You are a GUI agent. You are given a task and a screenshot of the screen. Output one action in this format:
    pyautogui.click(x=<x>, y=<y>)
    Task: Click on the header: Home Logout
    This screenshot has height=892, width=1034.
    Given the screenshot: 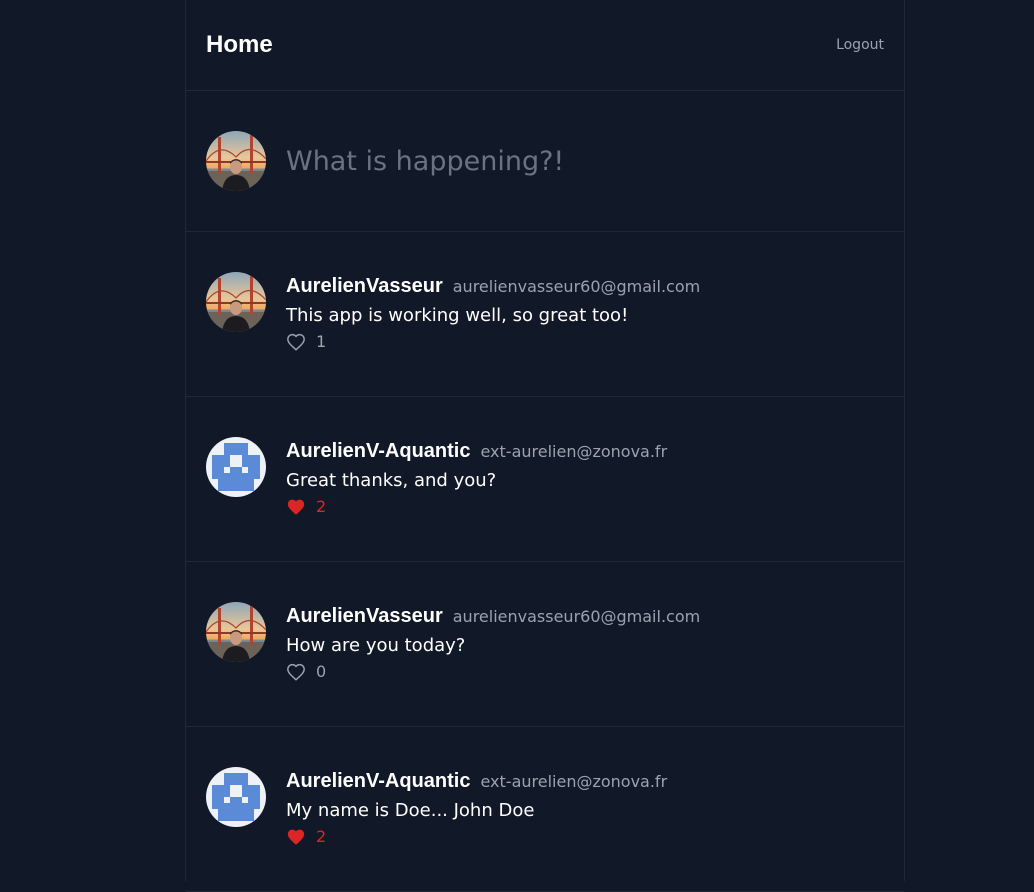 What is the action you would take?
    pyautogui.click(x=545, y=45)
    